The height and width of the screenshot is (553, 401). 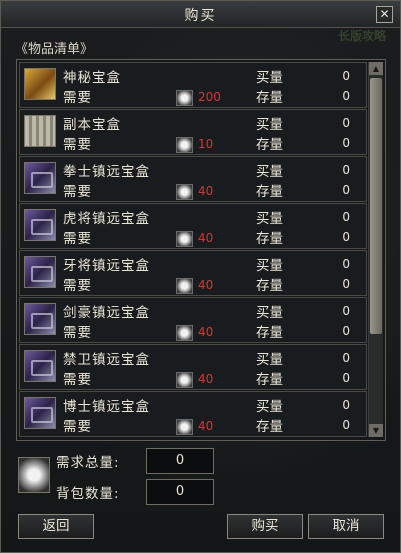 What do you see at coordinates (193, 85) in the screenshot?
I see `list-item: 神秘宝盒需要 200 买量存量 0 0` at bounding box center [193, 85].